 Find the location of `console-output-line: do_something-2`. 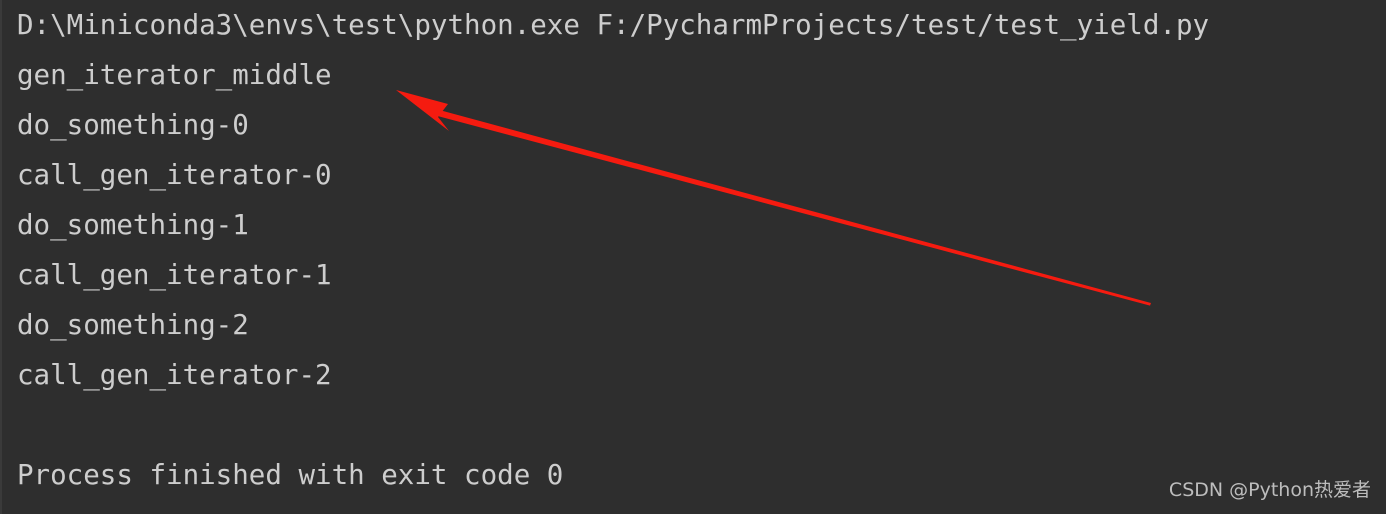

console-output-line: do_something-2 is located at coordinates (133, 325).